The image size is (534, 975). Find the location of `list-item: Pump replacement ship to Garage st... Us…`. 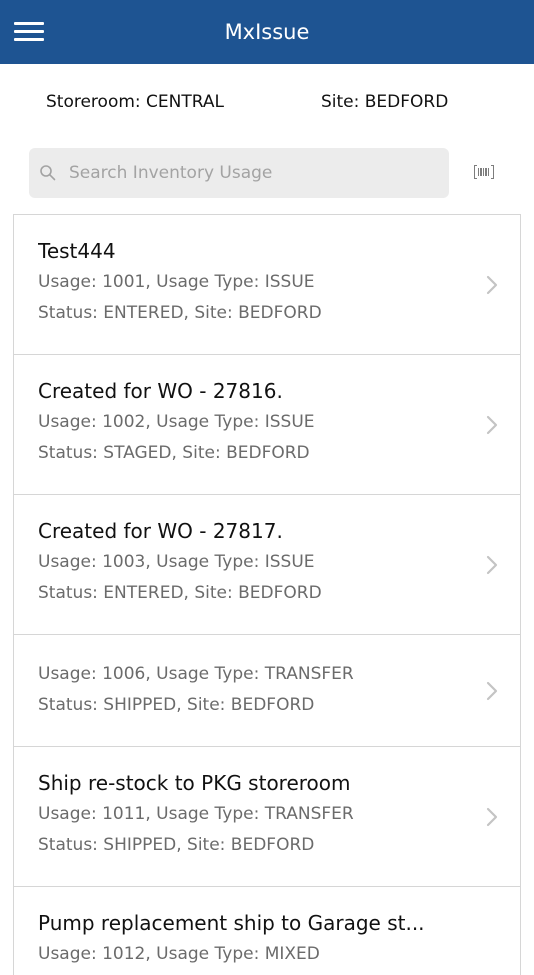

list-item: Pump replacement ship to Garage st... Us… is located at coordinates (267, 931).